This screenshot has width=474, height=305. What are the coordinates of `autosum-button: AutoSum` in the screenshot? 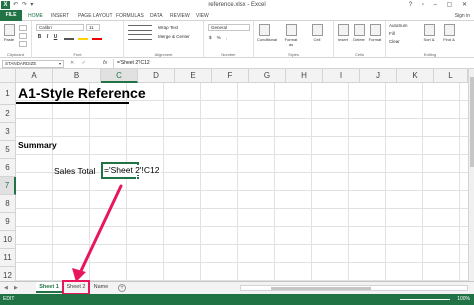 It's located at (398, 25).